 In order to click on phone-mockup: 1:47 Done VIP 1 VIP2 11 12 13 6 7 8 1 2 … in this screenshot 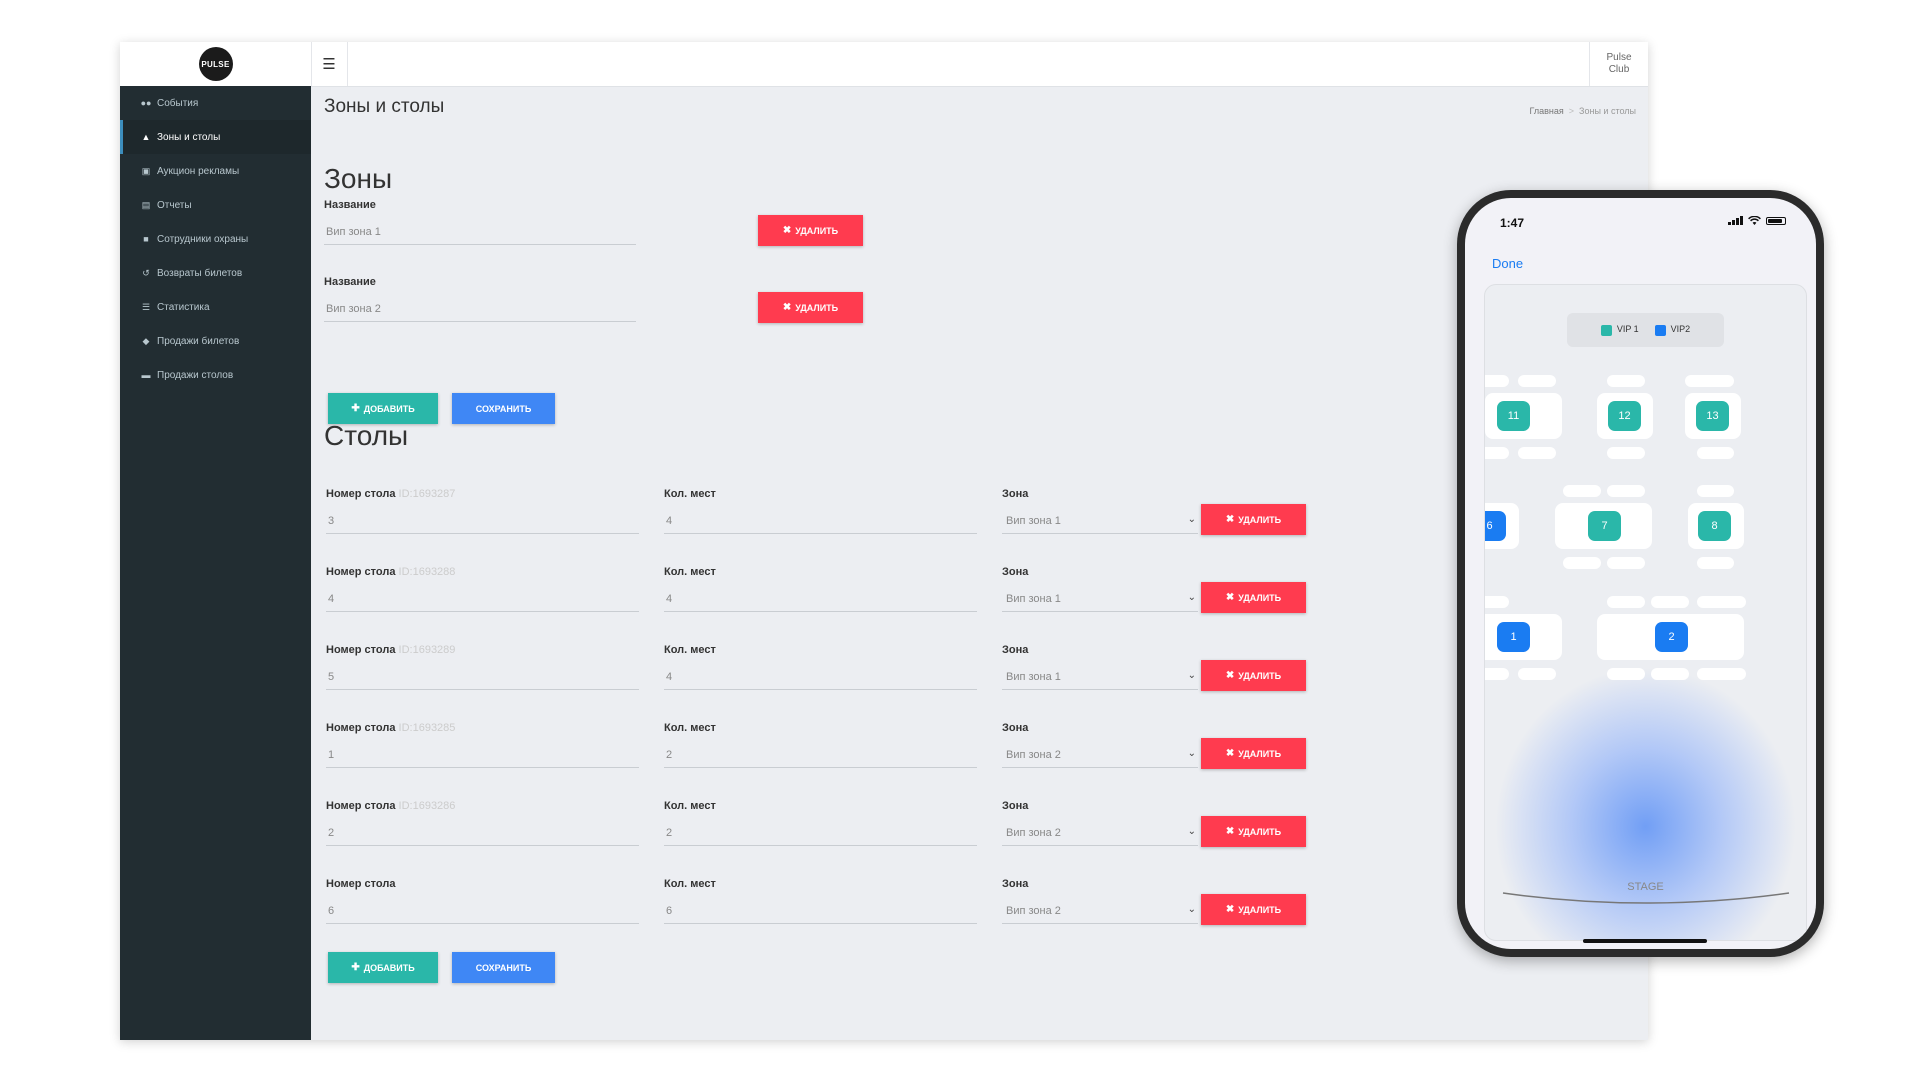, I will do `click(1640, 573)`.